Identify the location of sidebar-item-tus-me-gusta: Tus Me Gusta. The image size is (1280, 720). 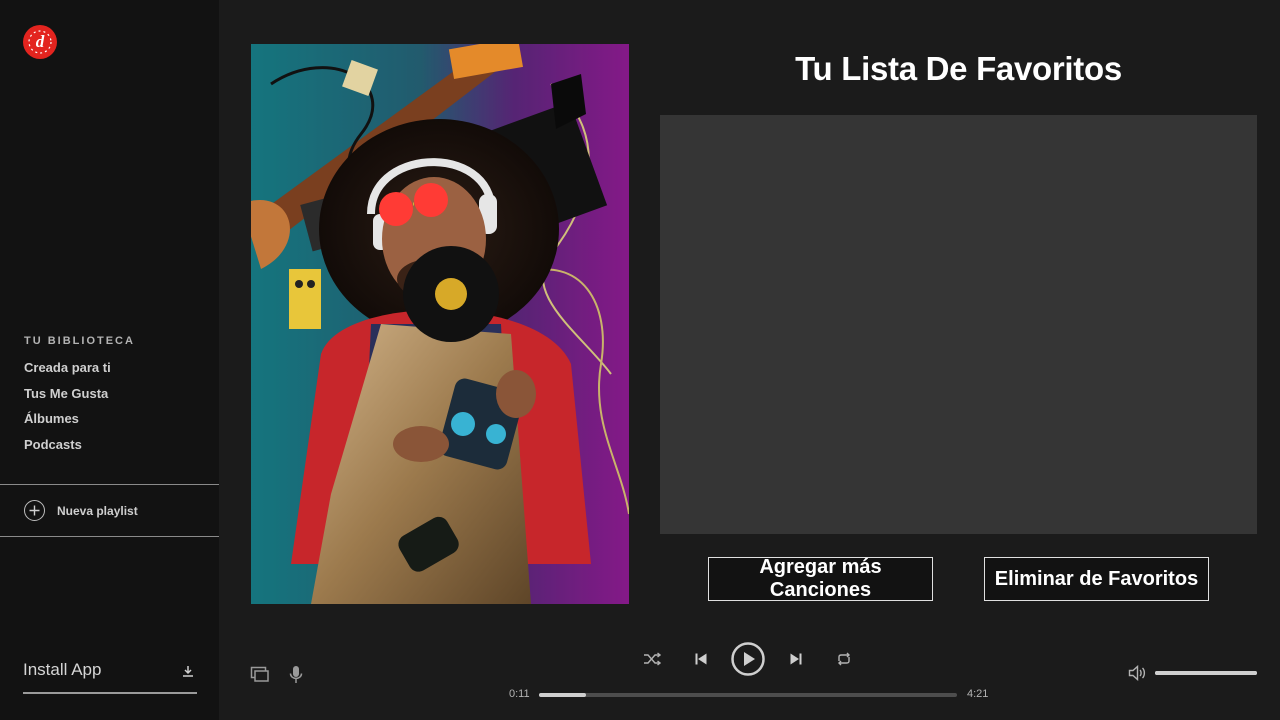
(67, 398).